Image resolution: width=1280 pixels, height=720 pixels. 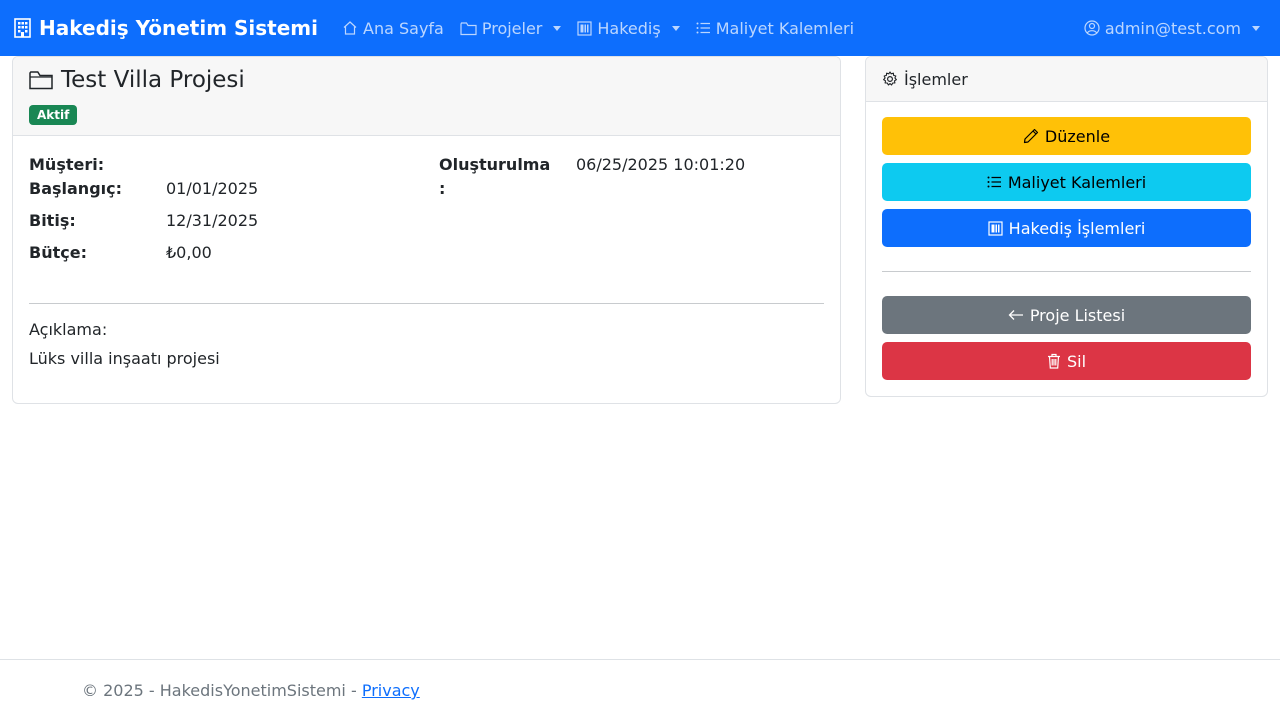 I want to click on building-icon, so click(x=22, y=28).